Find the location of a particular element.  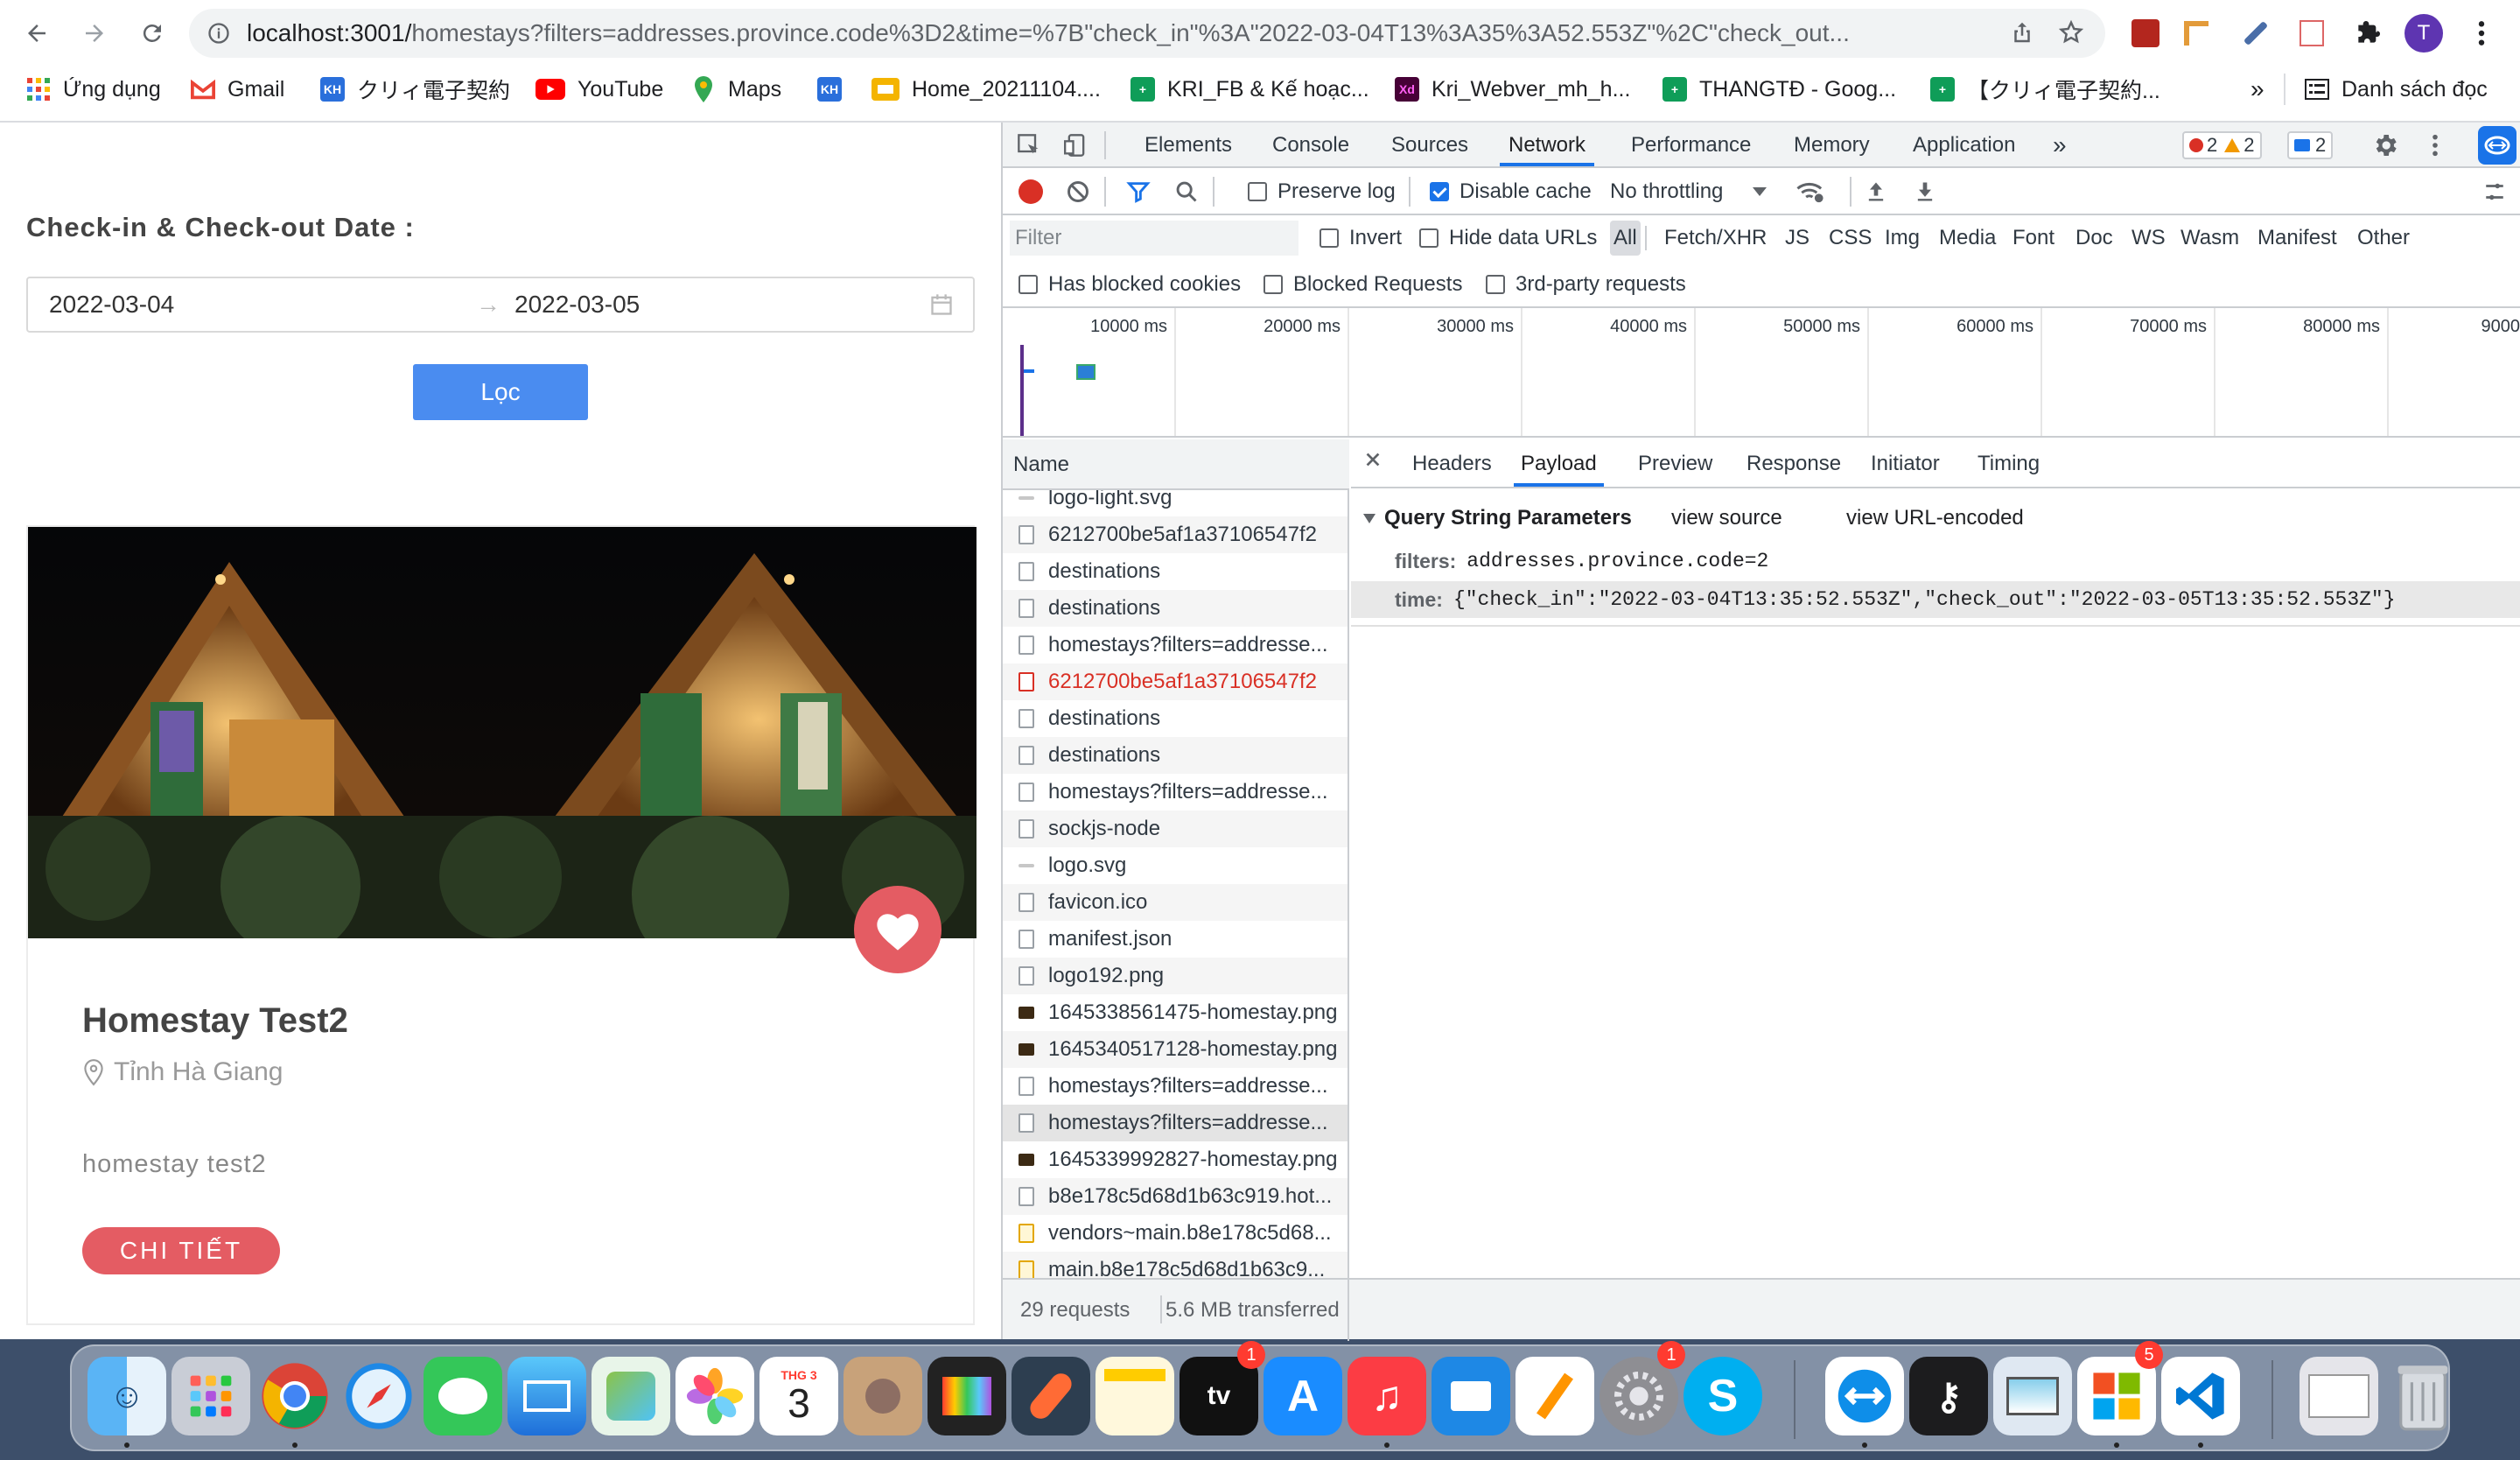

throttling-select: No throttling is located at coordinates (1689, 191).